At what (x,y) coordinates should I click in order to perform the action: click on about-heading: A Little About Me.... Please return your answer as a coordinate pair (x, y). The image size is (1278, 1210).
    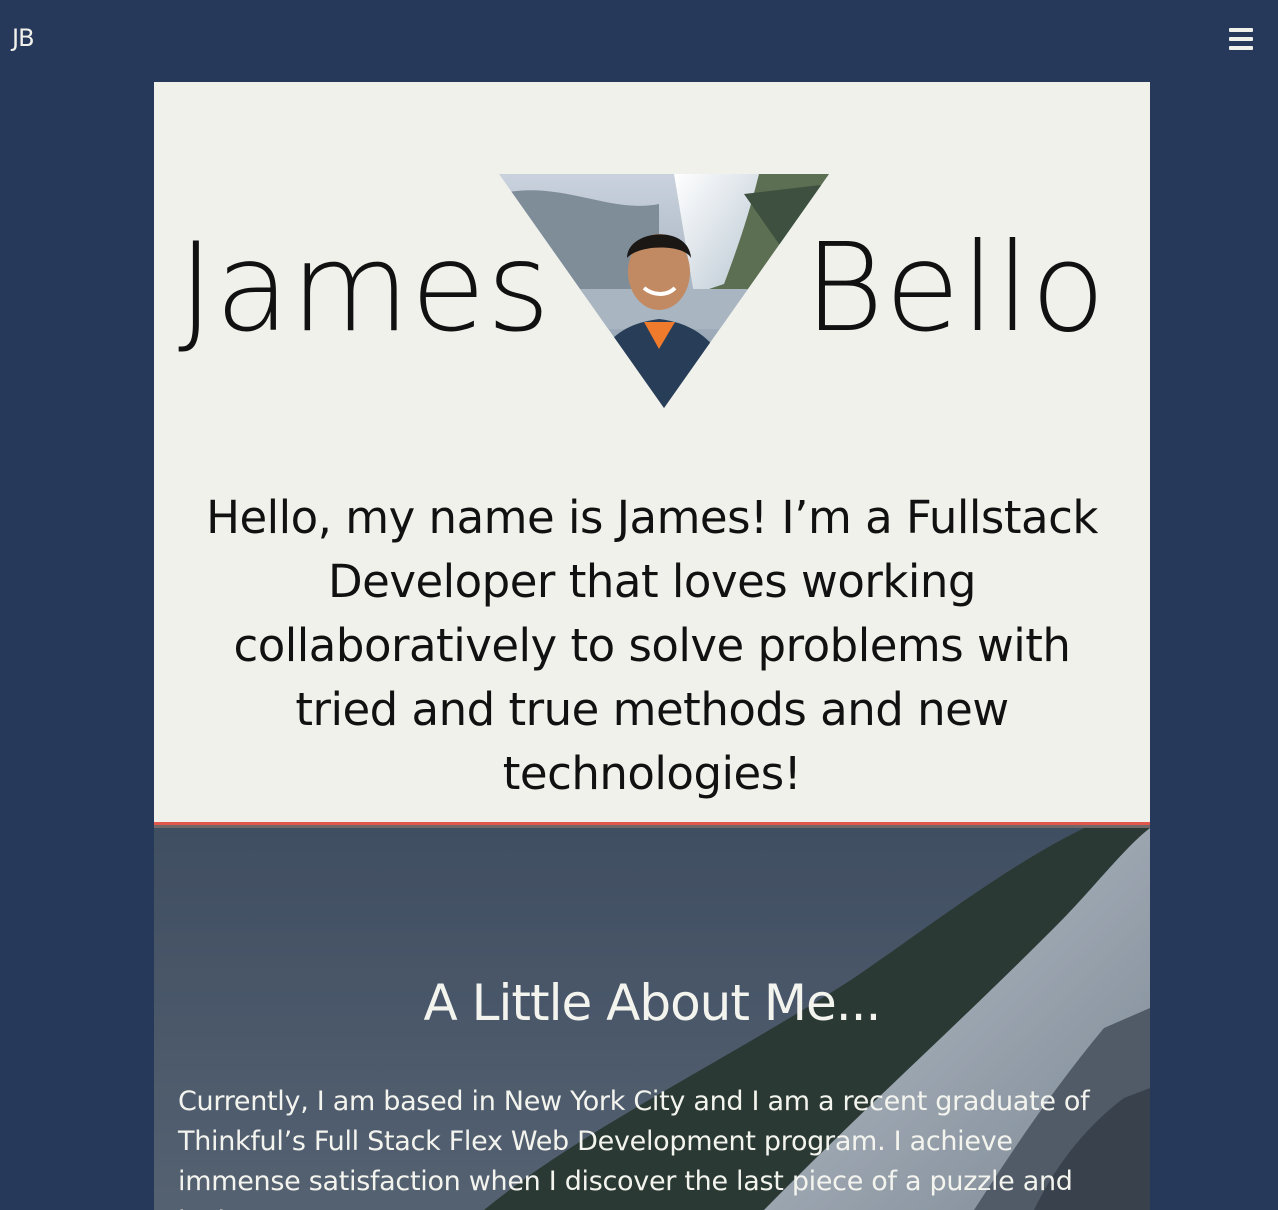
    Looking at the image, I should click on (652, 1003).